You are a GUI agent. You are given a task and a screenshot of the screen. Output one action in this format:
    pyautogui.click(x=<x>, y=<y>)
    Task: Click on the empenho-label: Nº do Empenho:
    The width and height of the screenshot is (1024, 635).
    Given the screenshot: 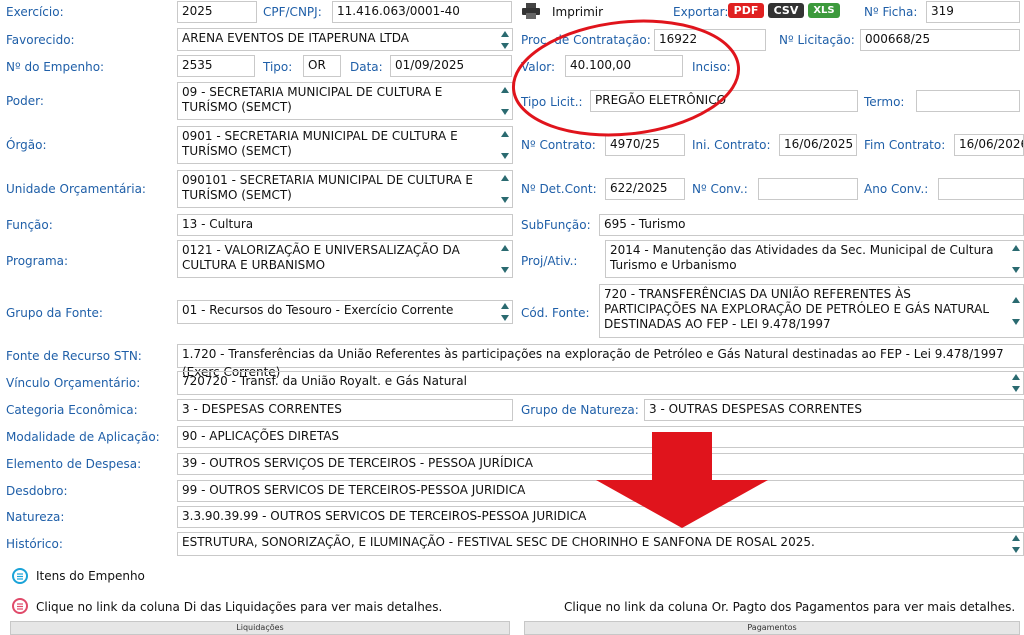 What is the action you would take?
    pyautogui.click(x=55, y=67)
    